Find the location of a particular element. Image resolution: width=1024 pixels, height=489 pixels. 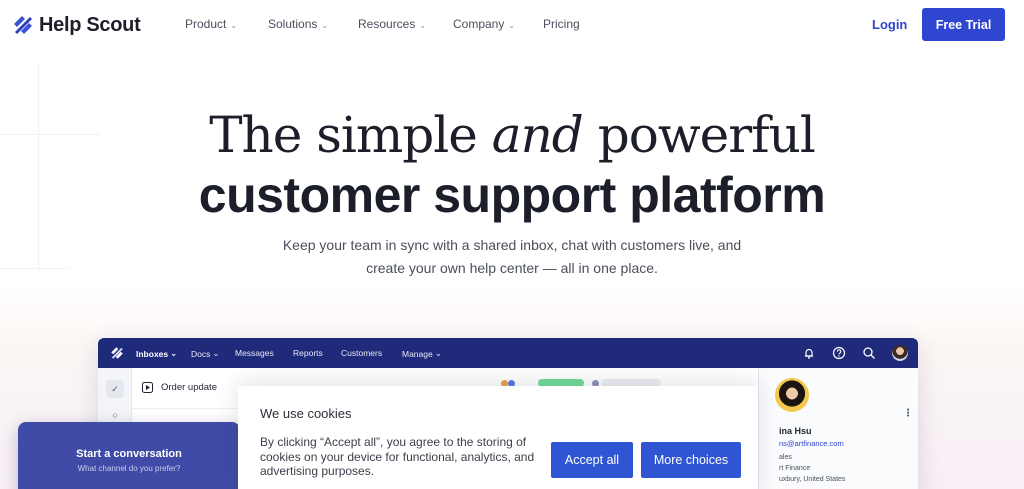

customer-email: ns@artfinance.com is located at coordinates (811, 443).